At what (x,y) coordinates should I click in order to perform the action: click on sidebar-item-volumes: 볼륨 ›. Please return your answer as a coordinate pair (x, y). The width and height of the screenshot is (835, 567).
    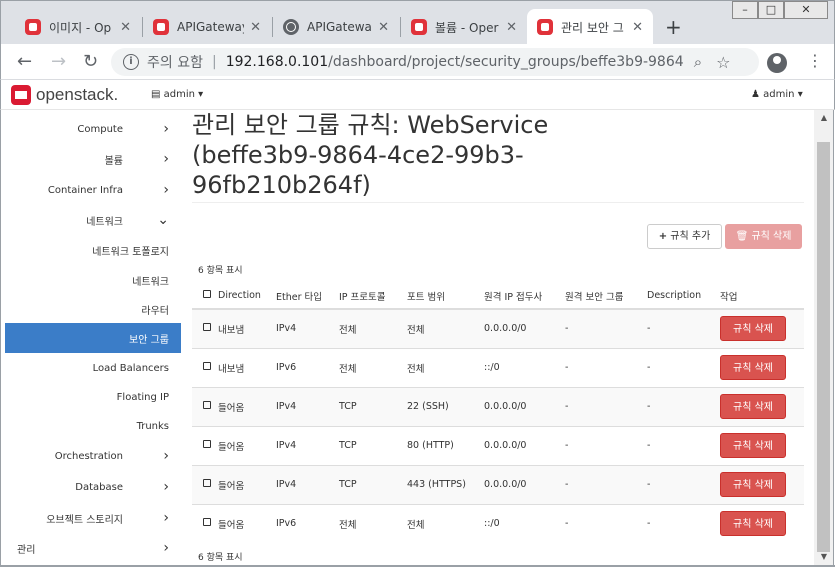
    Looking at the image, I should click on (93, 159).